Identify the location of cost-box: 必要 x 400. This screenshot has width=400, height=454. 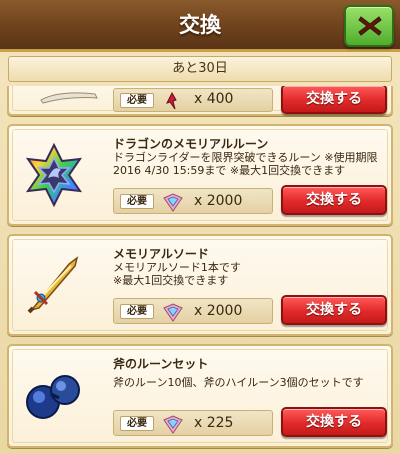
(193, 100).